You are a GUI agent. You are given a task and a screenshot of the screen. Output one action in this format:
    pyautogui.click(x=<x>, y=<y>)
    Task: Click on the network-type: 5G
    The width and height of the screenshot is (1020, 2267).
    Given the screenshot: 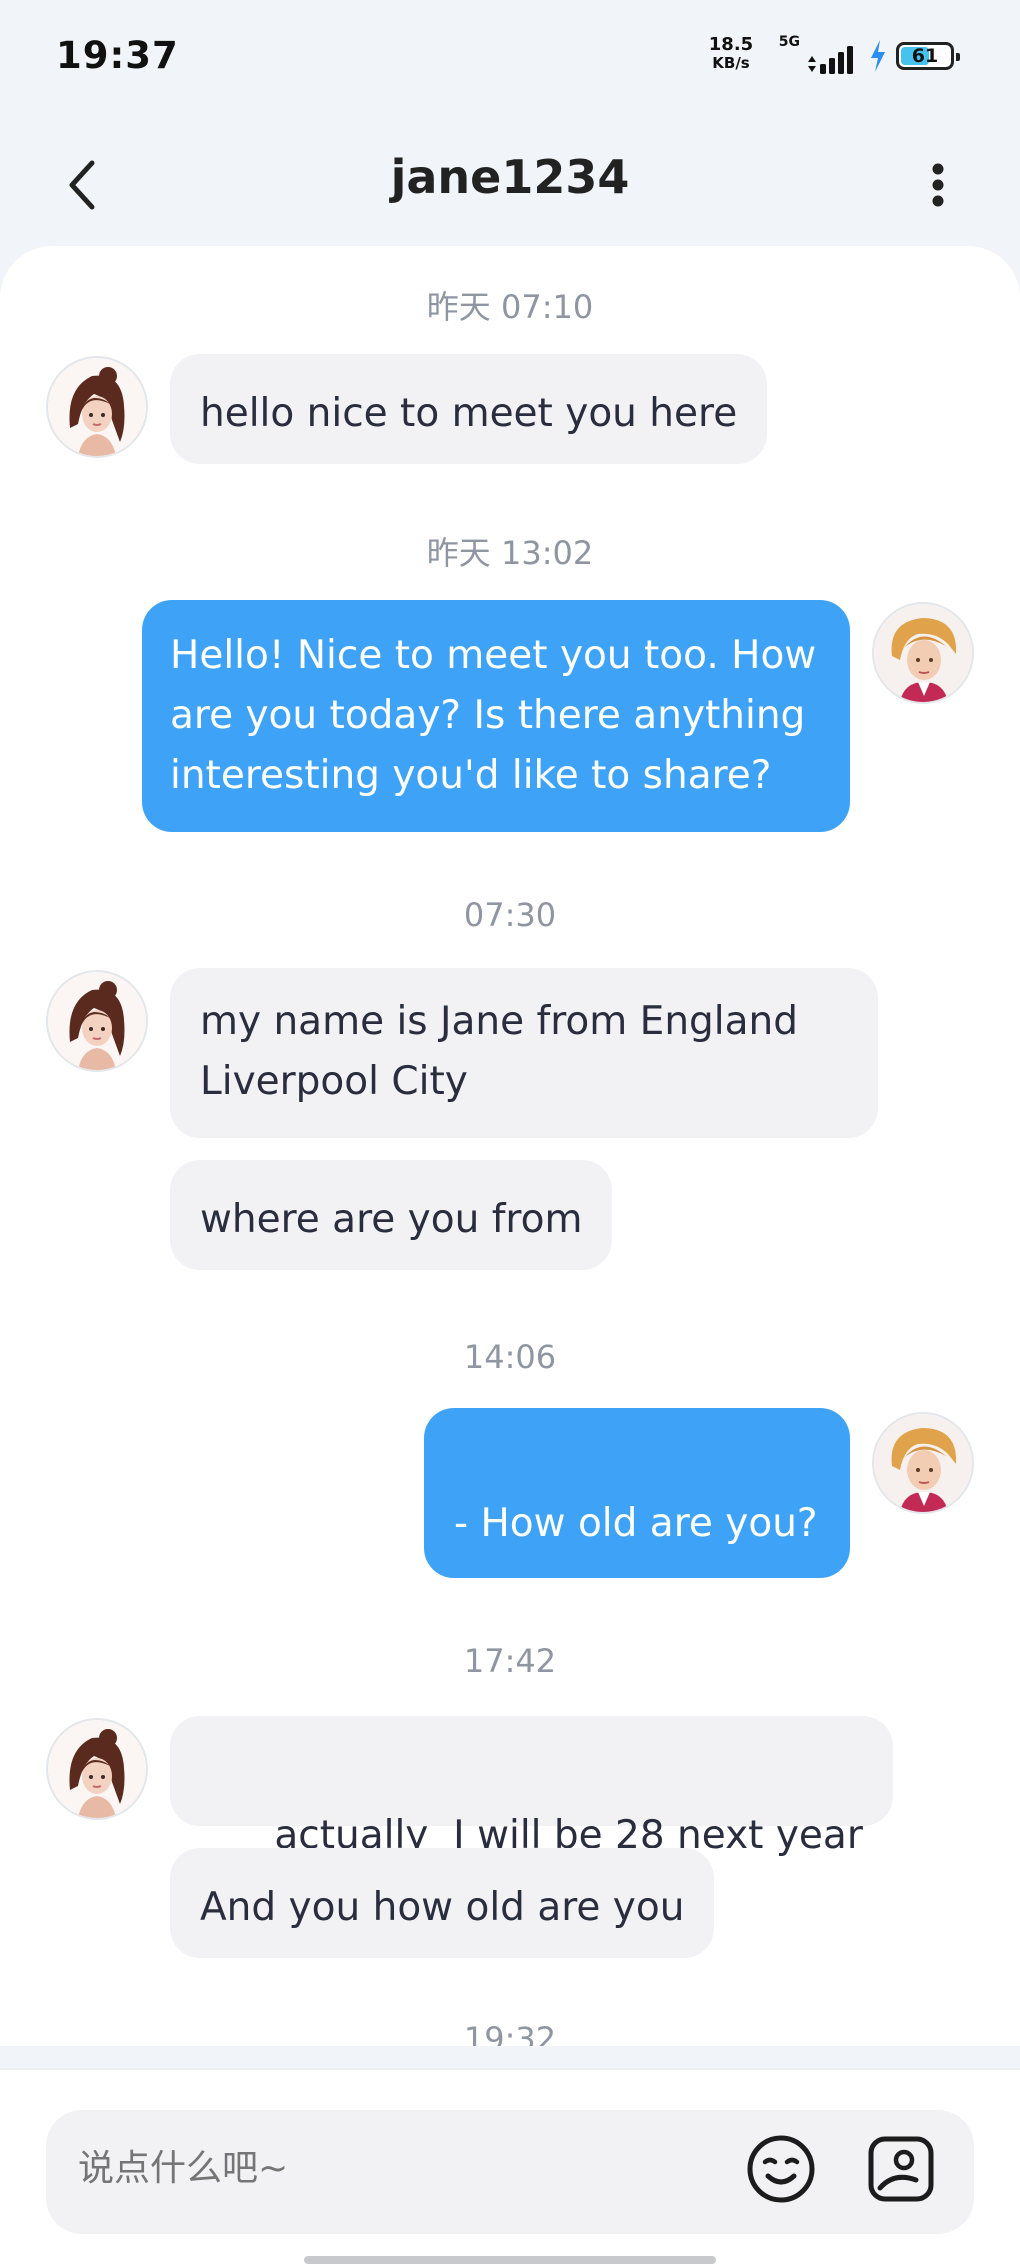 What is the action you would take?
    pyautogui.click(x=789, y=42)
    